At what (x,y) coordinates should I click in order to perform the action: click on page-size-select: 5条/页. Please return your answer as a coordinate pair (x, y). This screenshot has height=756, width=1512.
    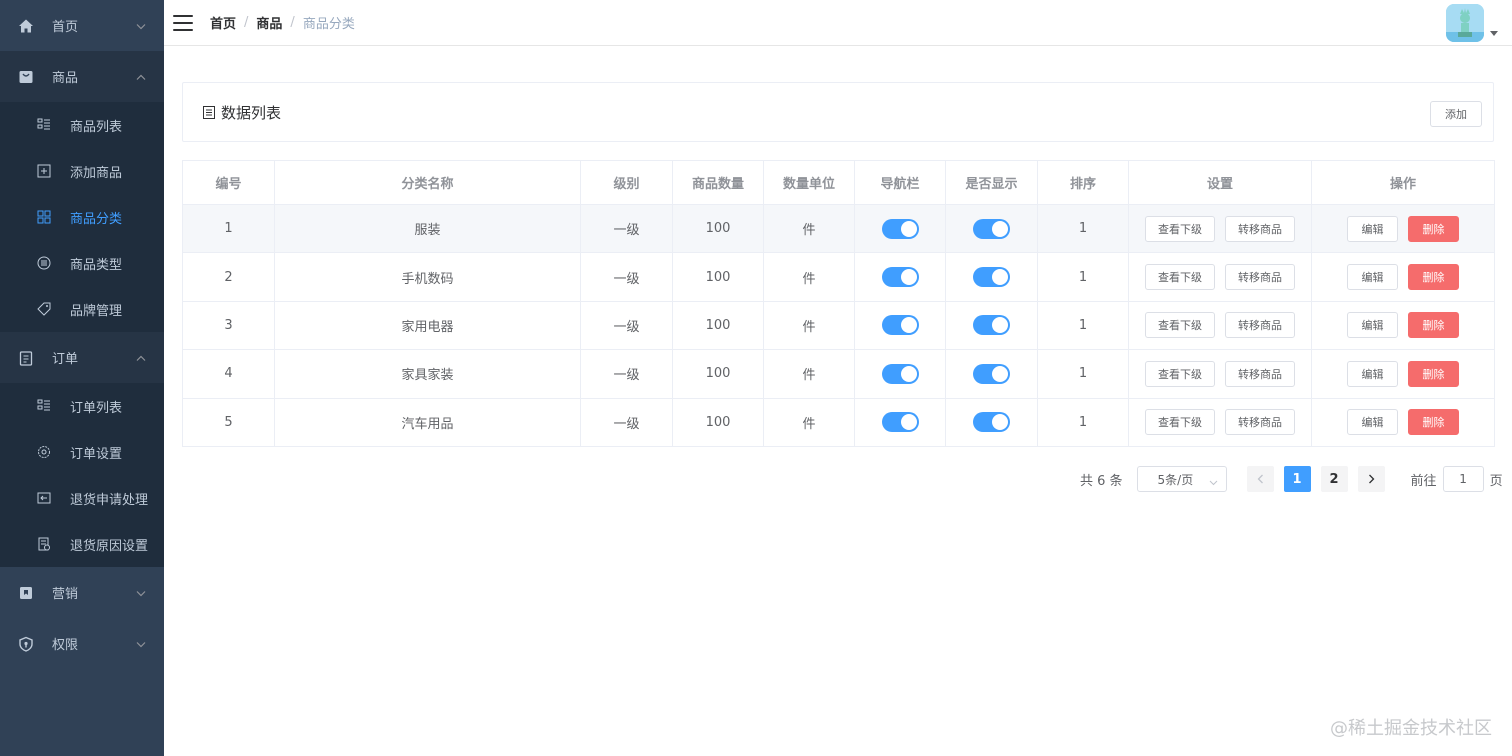
    Looking at the image, I should click on (1181, 479).